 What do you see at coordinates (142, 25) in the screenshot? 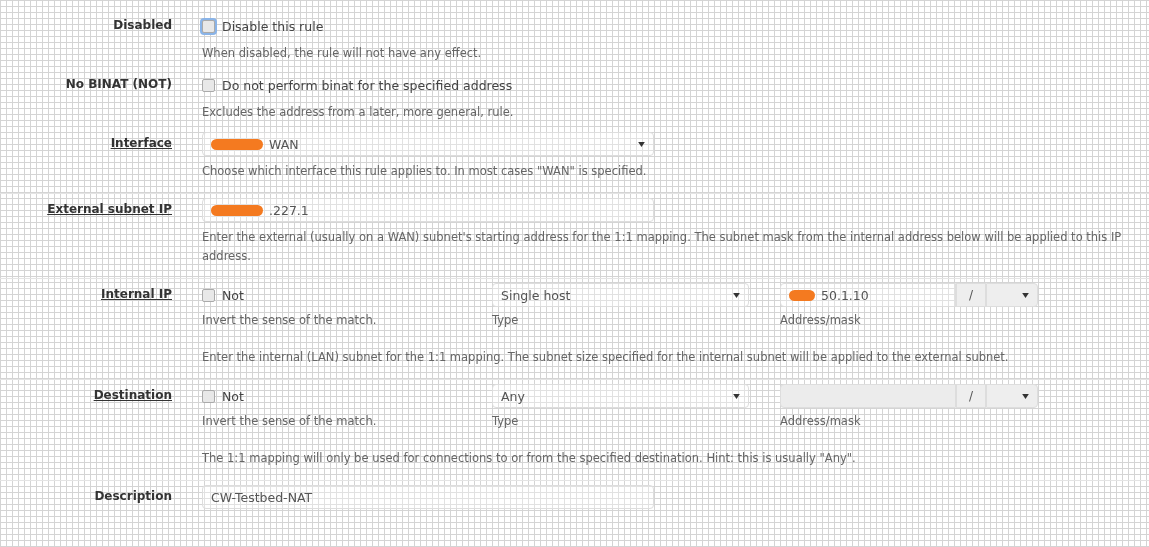
I see `field-label: Disabled` at bounding box center [142, 25].